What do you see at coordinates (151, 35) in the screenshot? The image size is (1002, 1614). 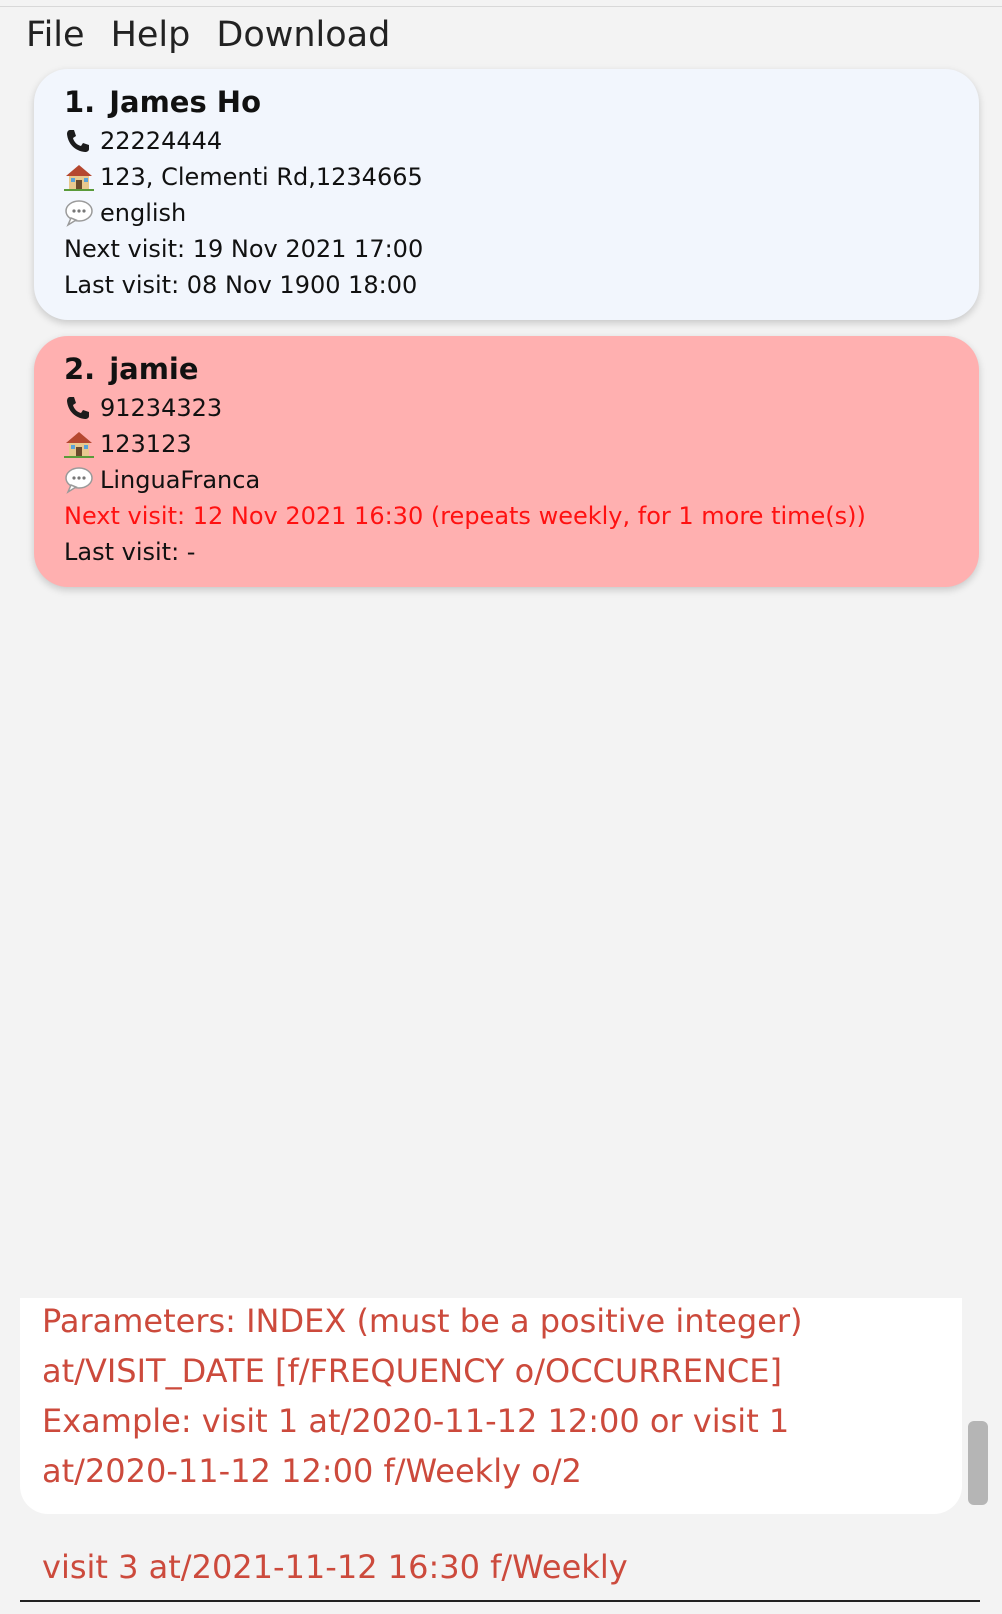 I see `menu-help: Help` at bounding box center [151, 35].